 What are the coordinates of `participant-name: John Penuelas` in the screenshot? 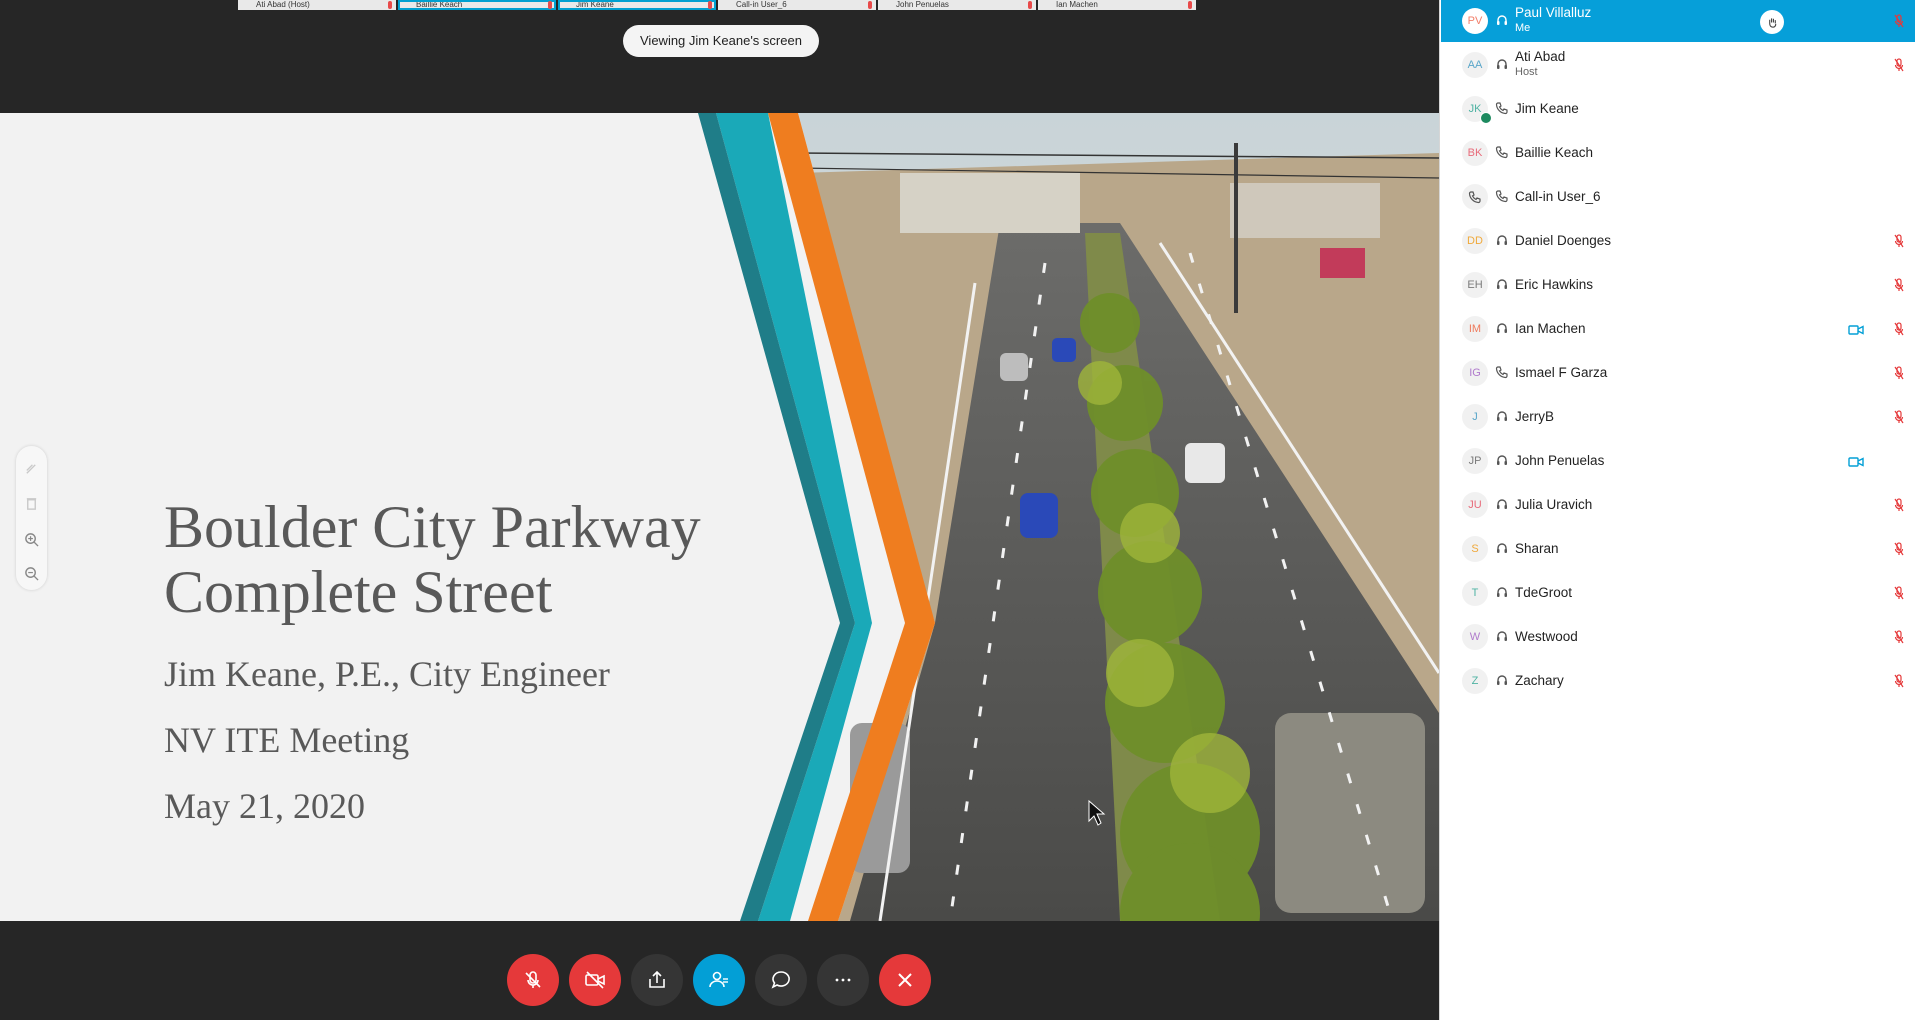 It's located at (1560, 460).